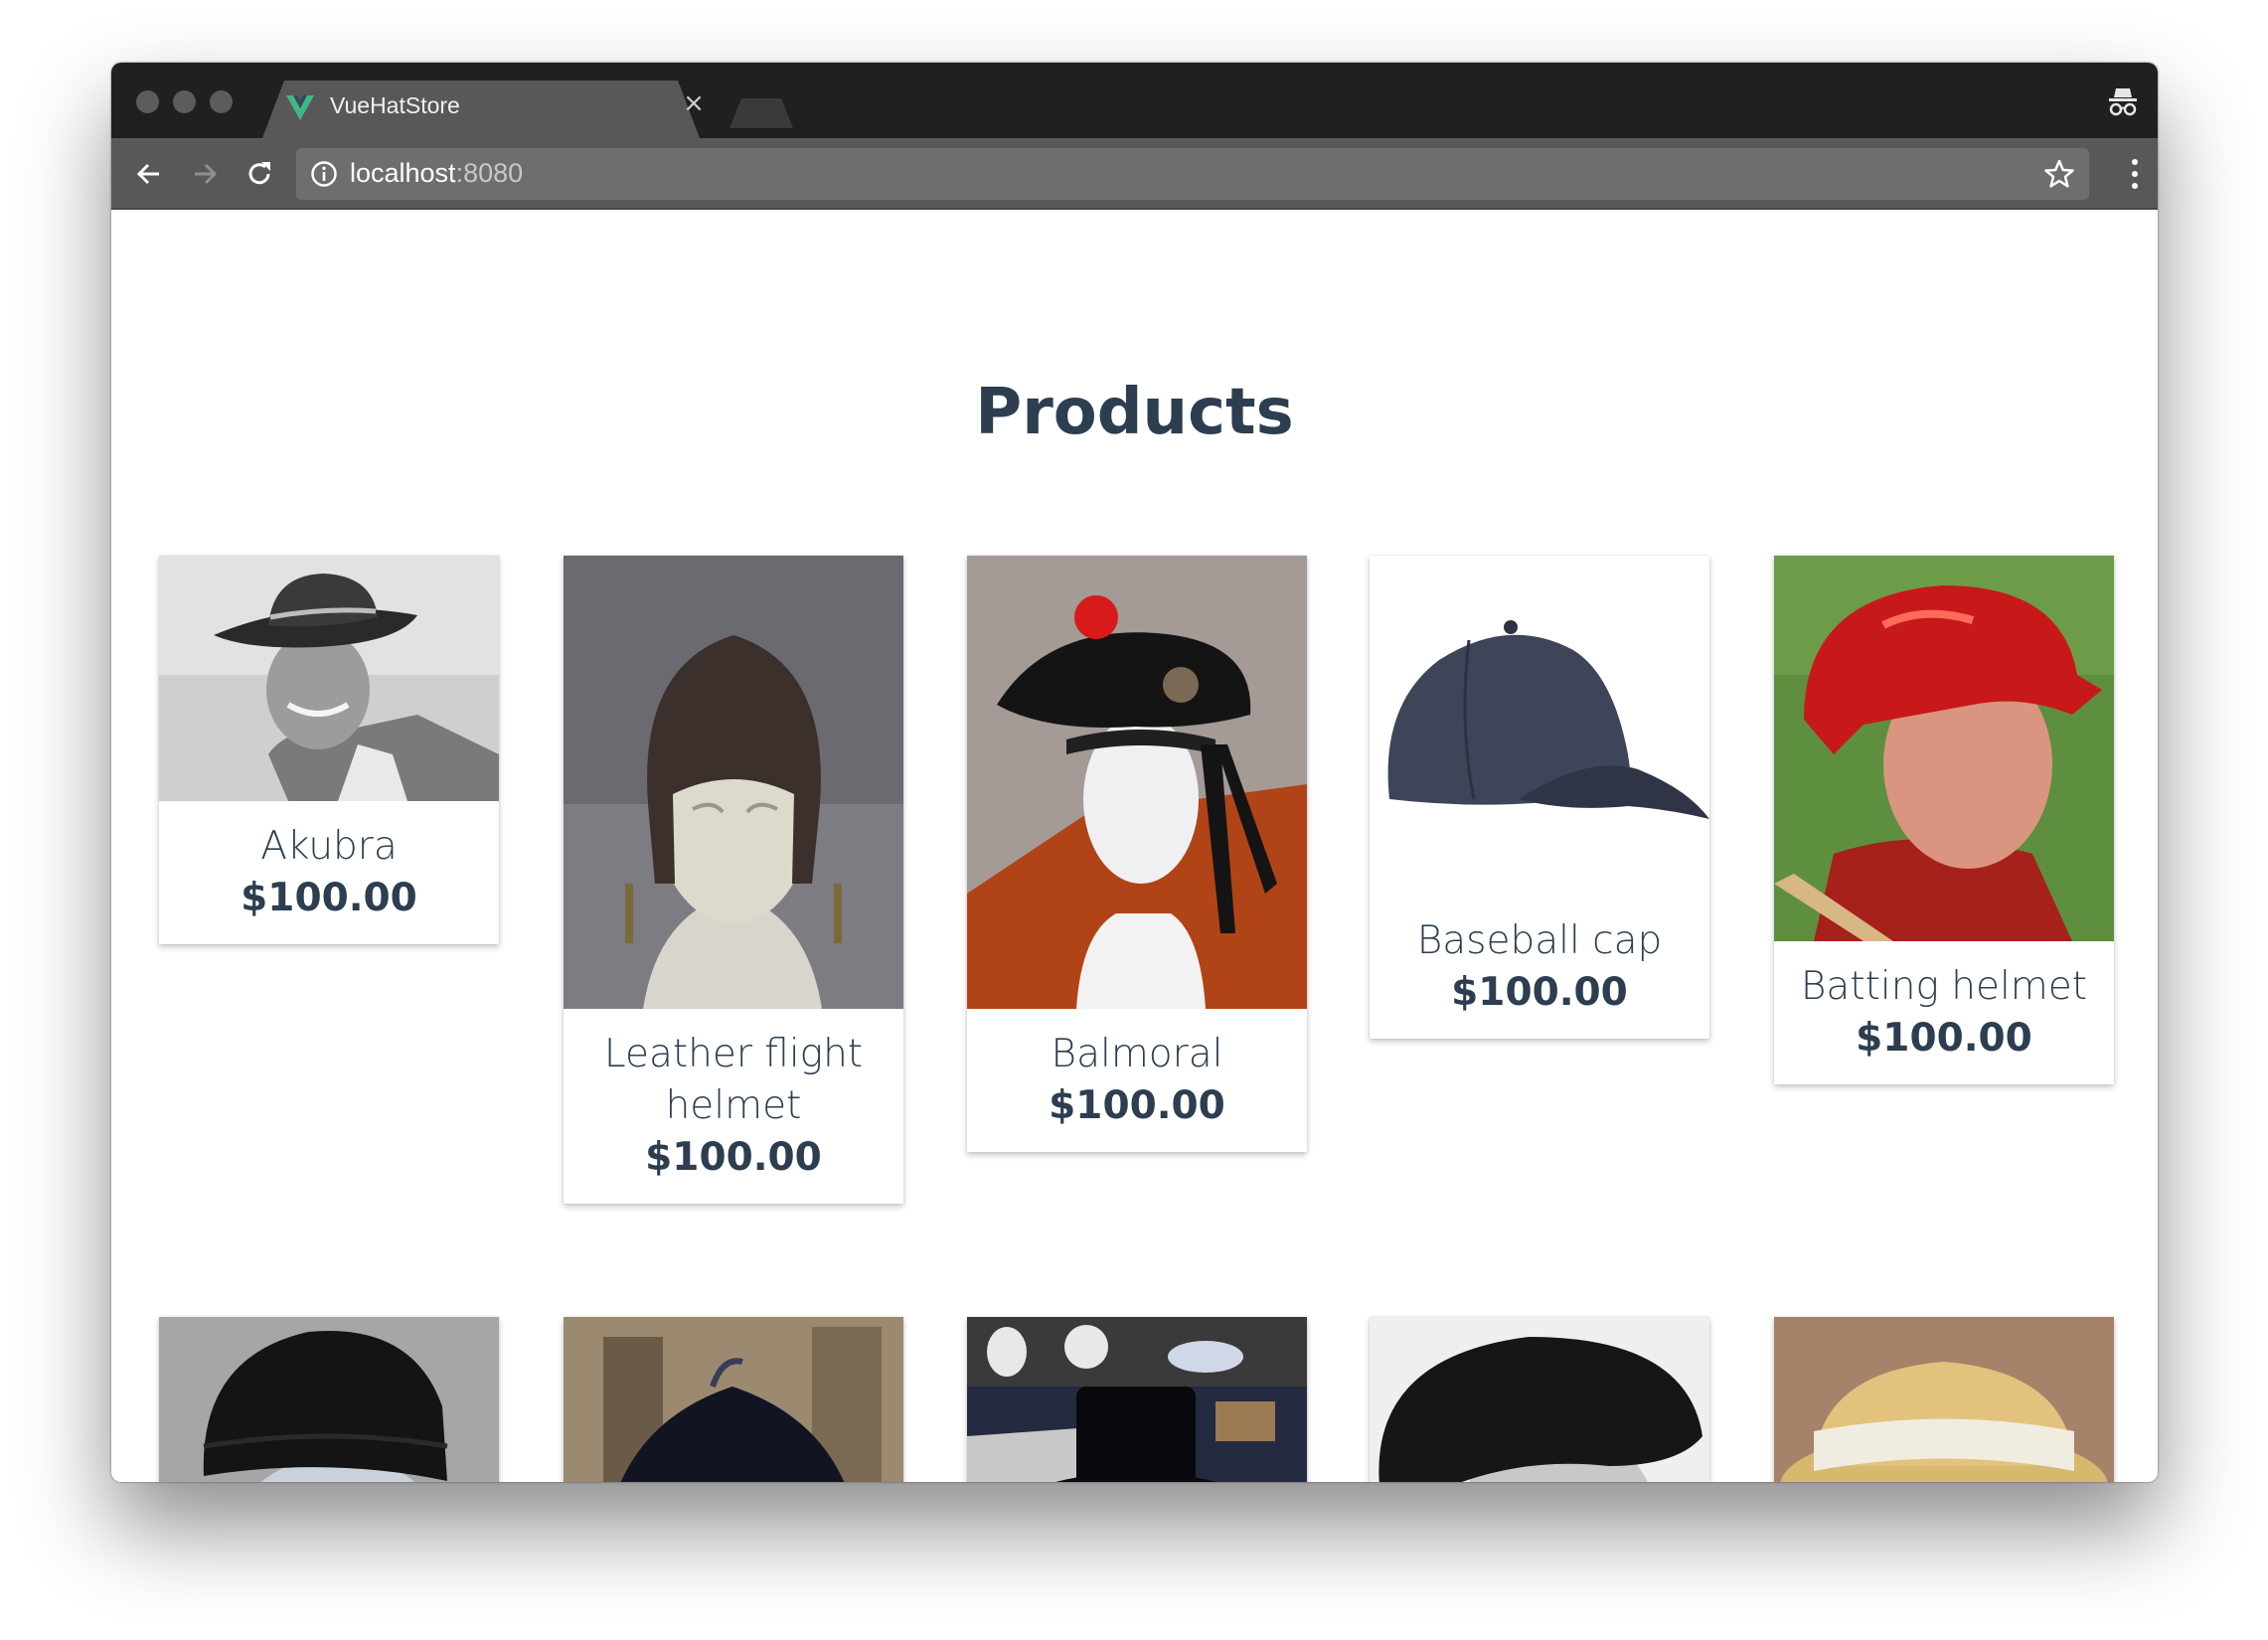 The height and width of the screenshot is (1640, 2268). Describe the element at coordinates (2059, 174) in the screenshot. I see `star-icon` at that location.